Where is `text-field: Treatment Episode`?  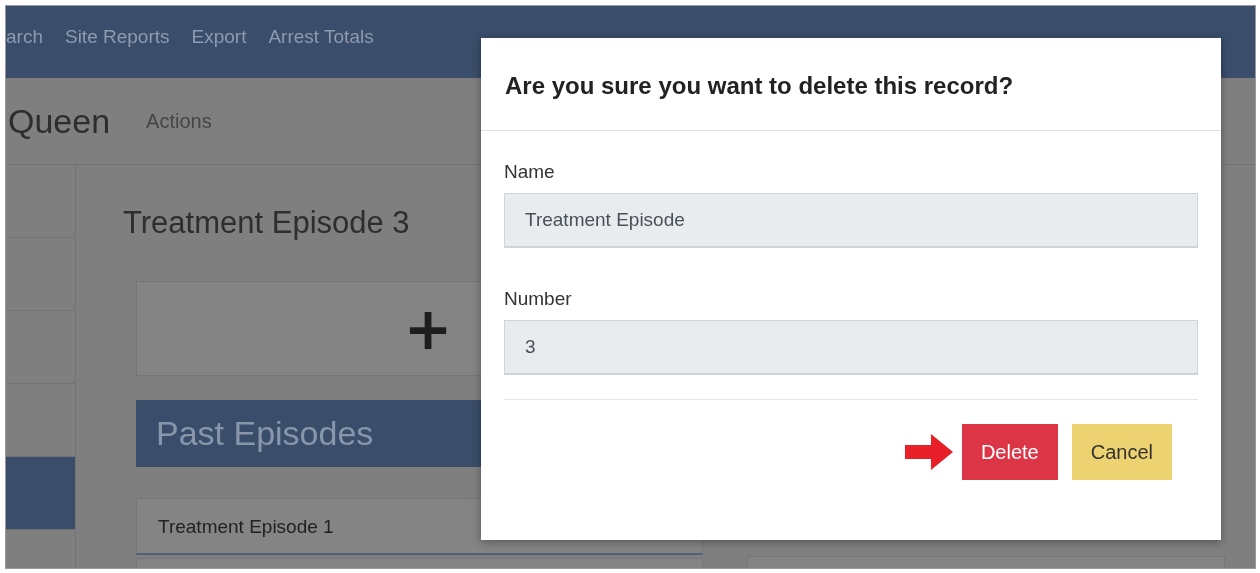
text-field: Treatment Episode is located at coordinates (851, 220).